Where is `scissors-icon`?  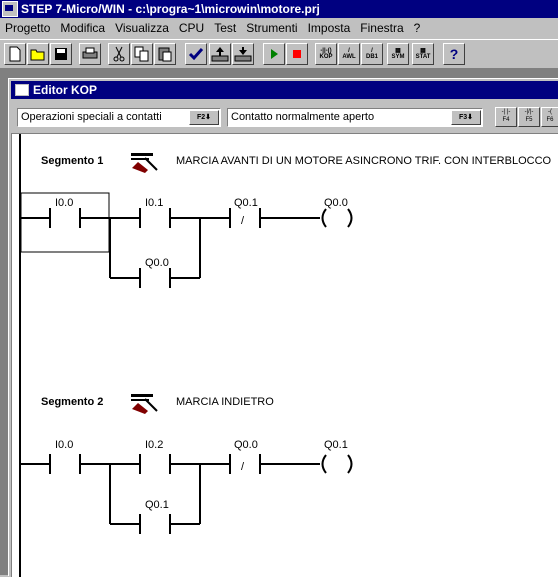
scissors-icon is located at coordinates (119, 54).